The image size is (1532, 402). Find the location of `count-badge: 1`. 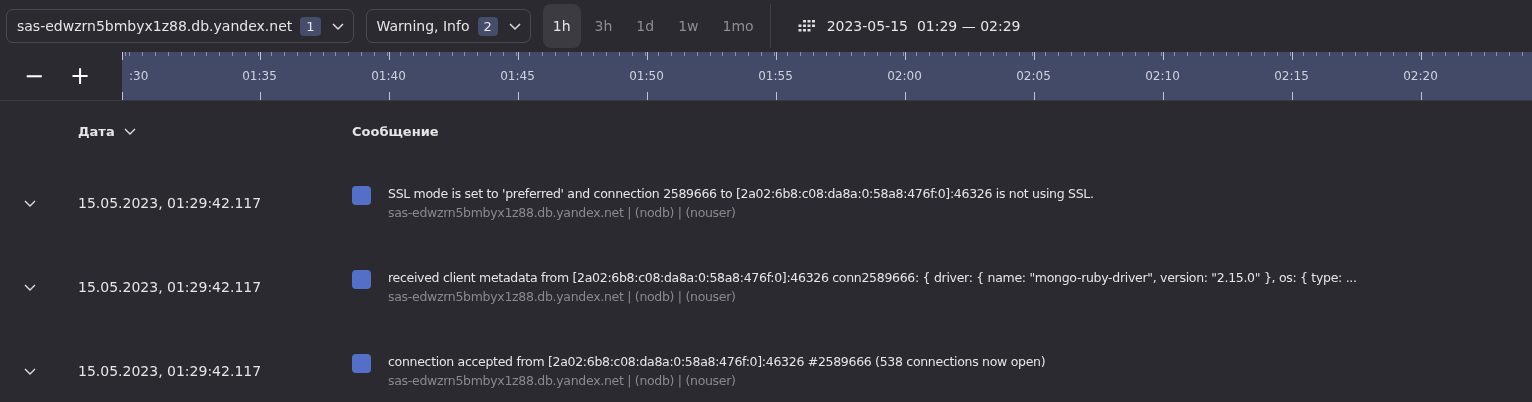

count-badge: 1 is located at coordinates (310, 26).